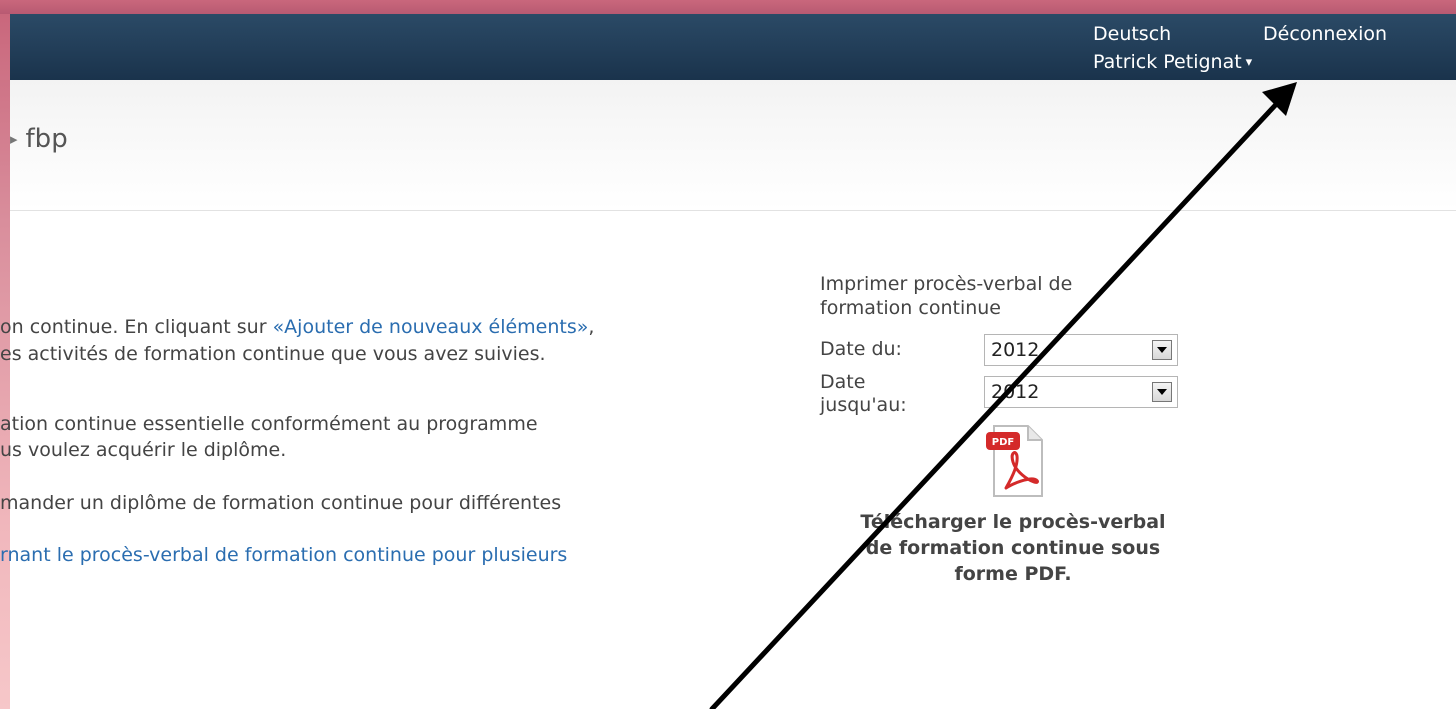 The image size is (1456, 709). What do you see at coordinates (1325, 34) in the screenshot?
I see `logout-link: Déconnexion` at bounding box center [1325, 34].